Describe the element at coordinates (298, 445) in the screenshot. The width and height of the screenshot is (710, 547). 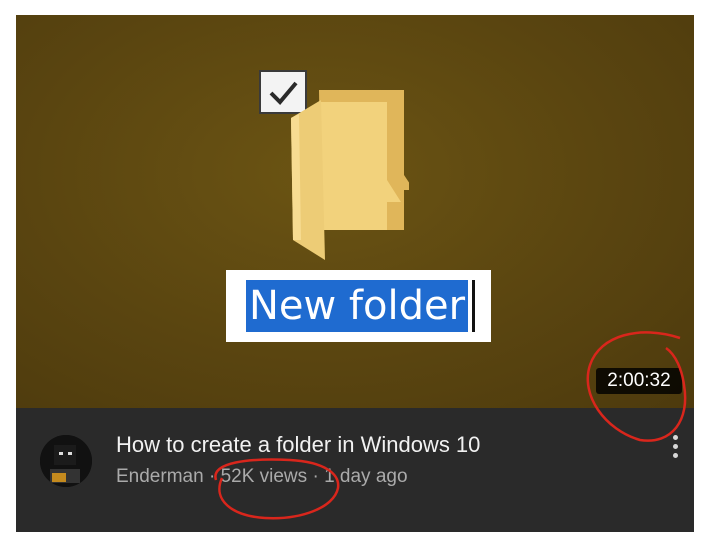
I see `video-title: How to create a folder in Windows 10` at that location.